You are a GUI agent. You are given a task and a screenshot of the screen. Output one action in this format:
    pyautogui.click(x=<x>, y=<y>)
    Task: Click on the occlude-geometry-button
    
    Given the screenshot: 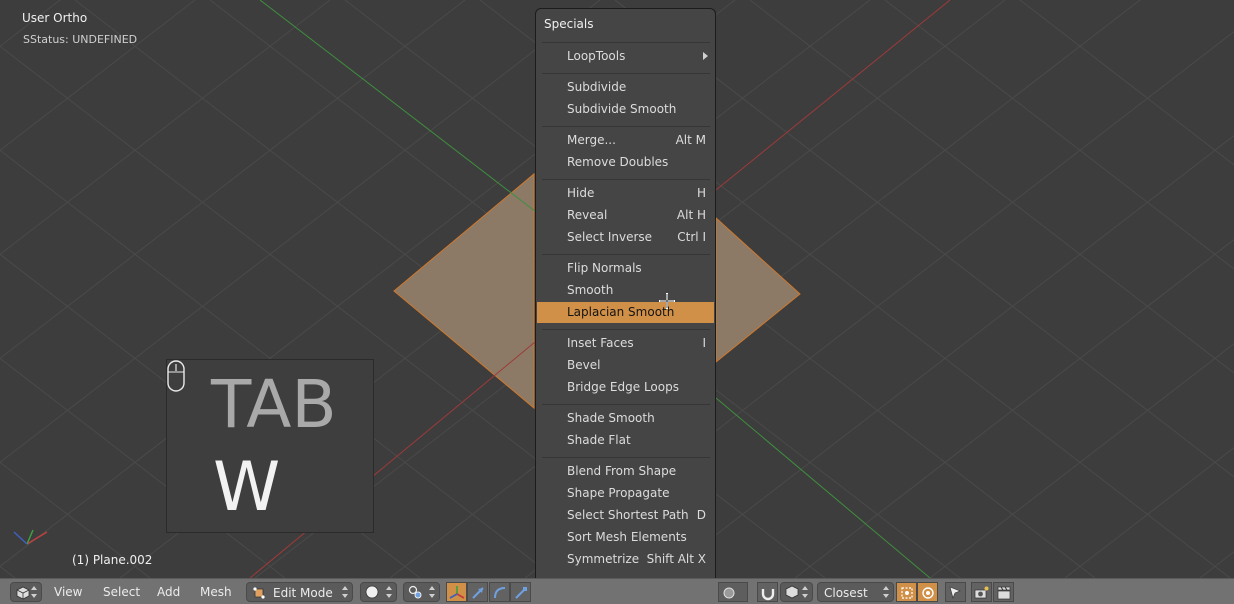 What is the action you would take?
    pyautogui.click(x=955, y=592)
    